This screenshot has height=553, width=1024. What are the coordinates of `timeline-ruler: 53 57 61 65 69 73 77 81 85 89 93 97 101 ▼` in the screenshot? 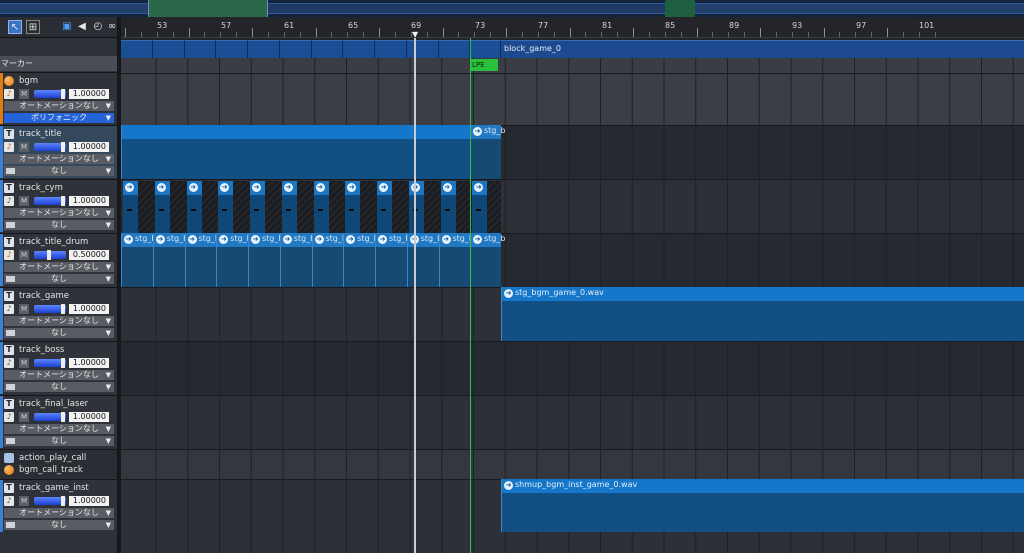 It's located at (572, 27).